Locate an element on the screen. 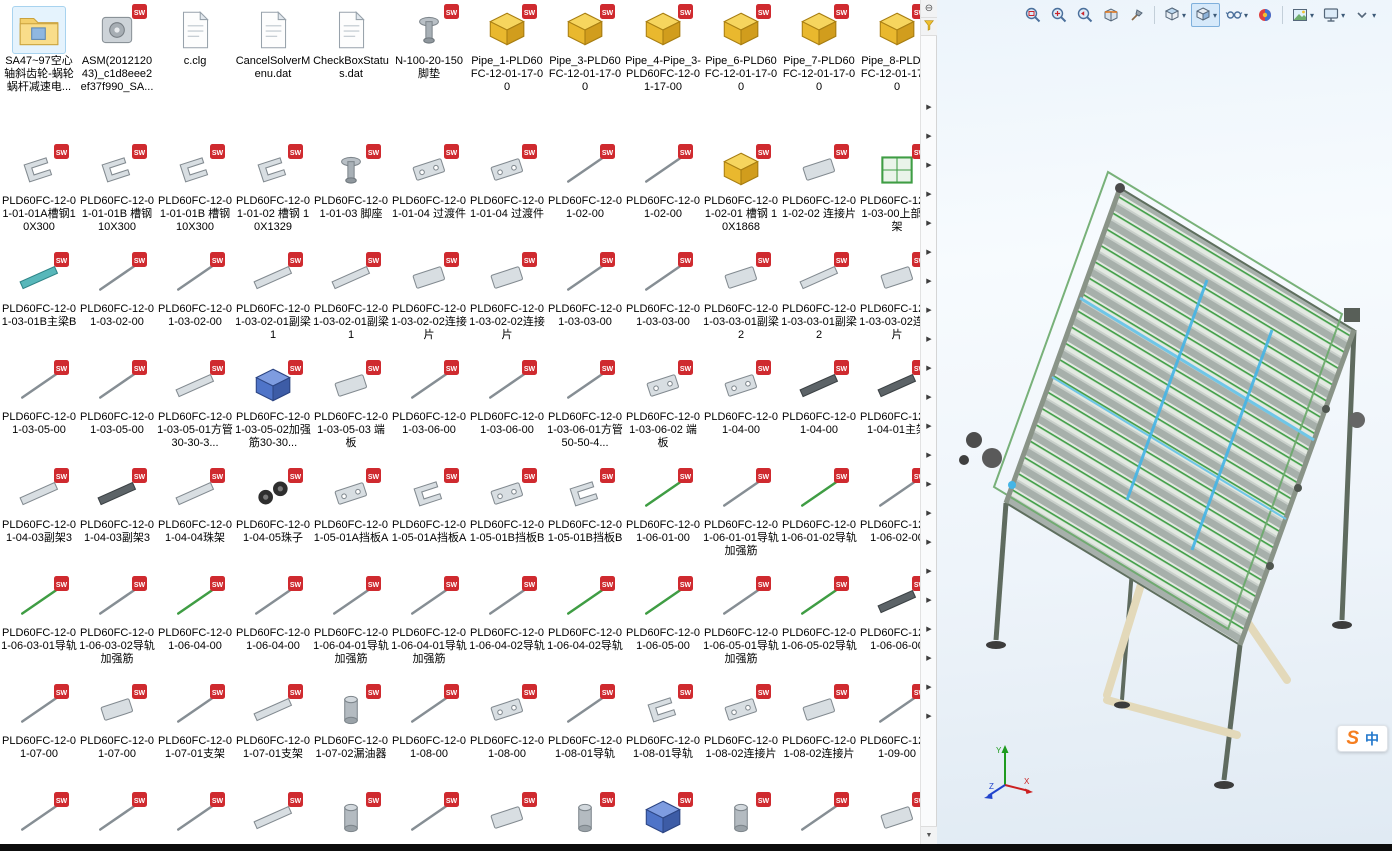 Image resolution: width=1392 pixels, height=851 pixels. file-item: SW PLD60FC-12-01-01-02 槽钢 10X1329 is located at coordinates (273, 199).